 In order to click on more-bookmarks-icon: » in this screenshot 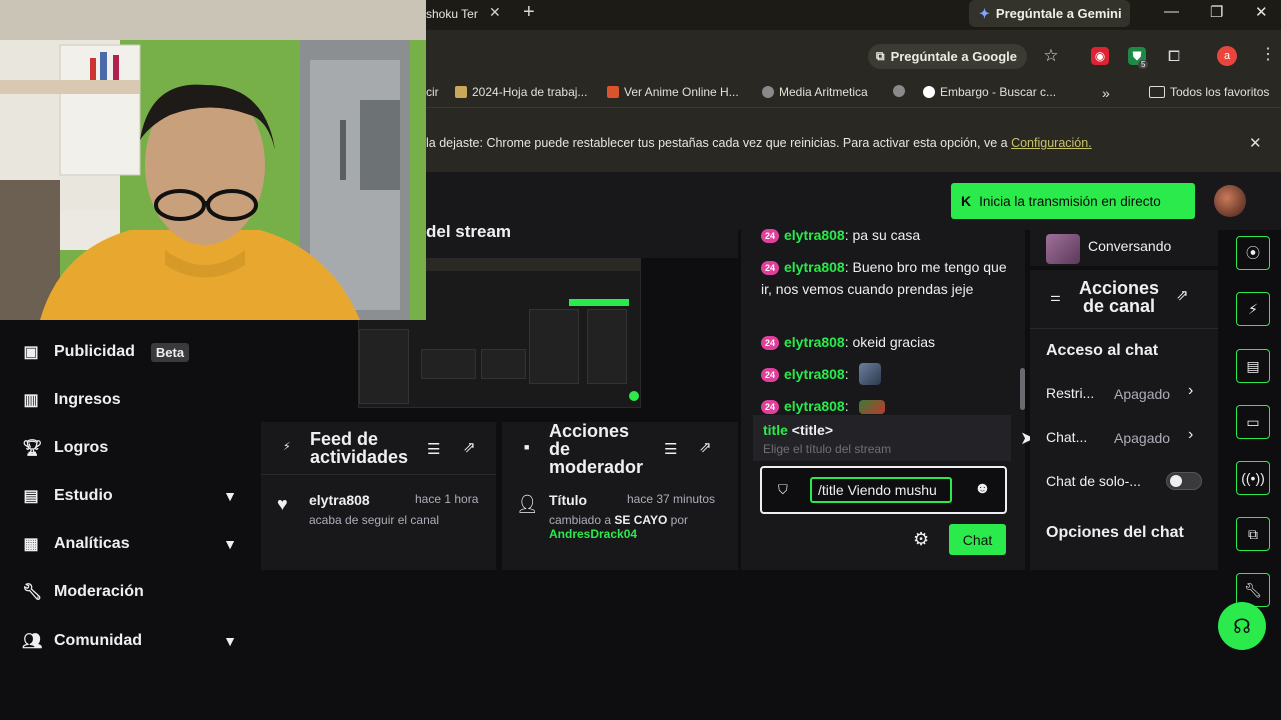, I will do `click(1106, 93)`.